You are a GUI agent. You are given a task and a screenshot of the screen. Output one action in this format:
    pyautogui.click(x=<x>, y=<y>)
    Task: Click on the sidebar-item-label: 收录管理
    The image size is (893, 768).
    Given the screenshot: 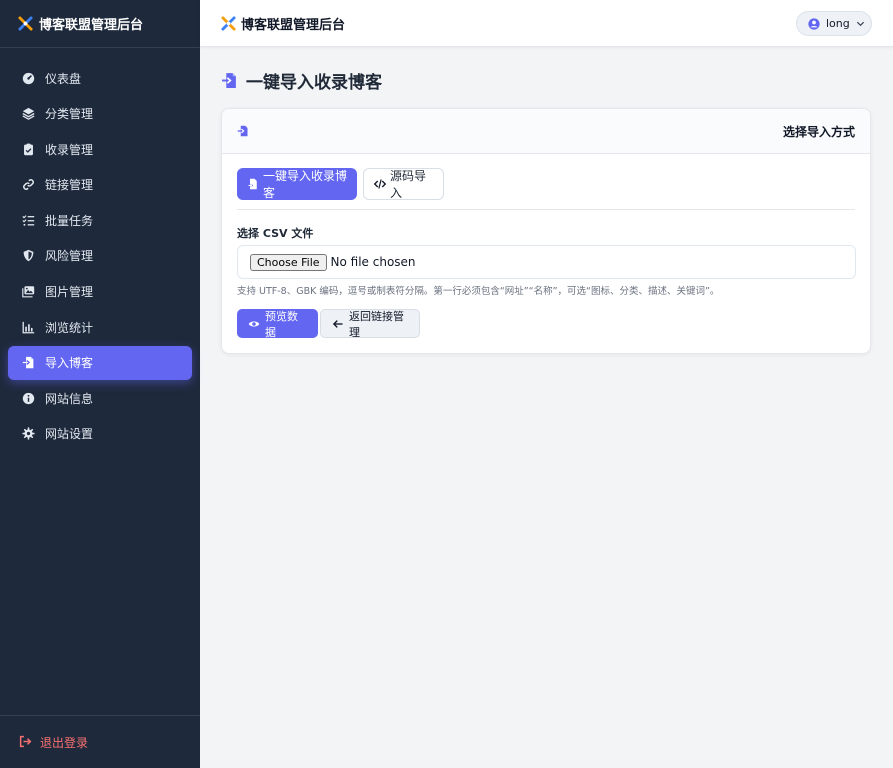 What is the action you would take?
    pyautogui.click(x=69, y=149)
    